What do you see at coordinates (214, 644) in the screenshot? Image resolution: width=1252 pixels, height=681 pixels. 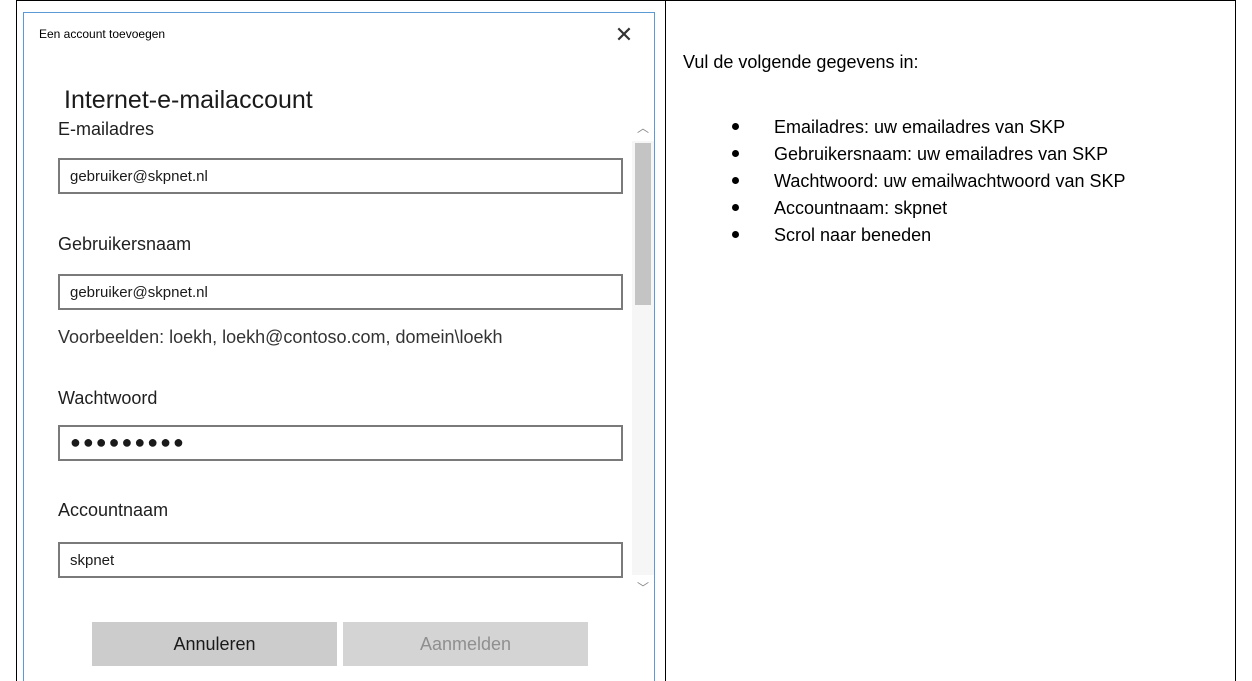 I see `cancel-button: Annuleren` at bounding box center [214, 644].